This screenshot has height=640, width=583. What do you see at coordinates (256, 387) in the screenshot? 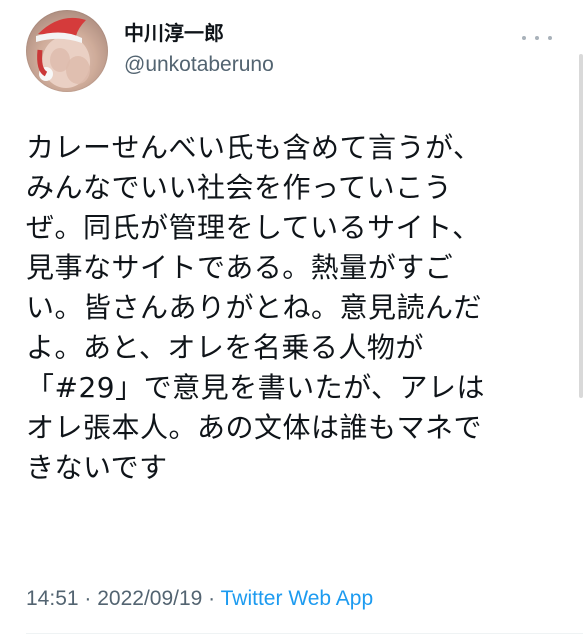
I see `tweet-text-line: 「#29」で意見を書いたが、アレは` at bounding box center [256, 387].